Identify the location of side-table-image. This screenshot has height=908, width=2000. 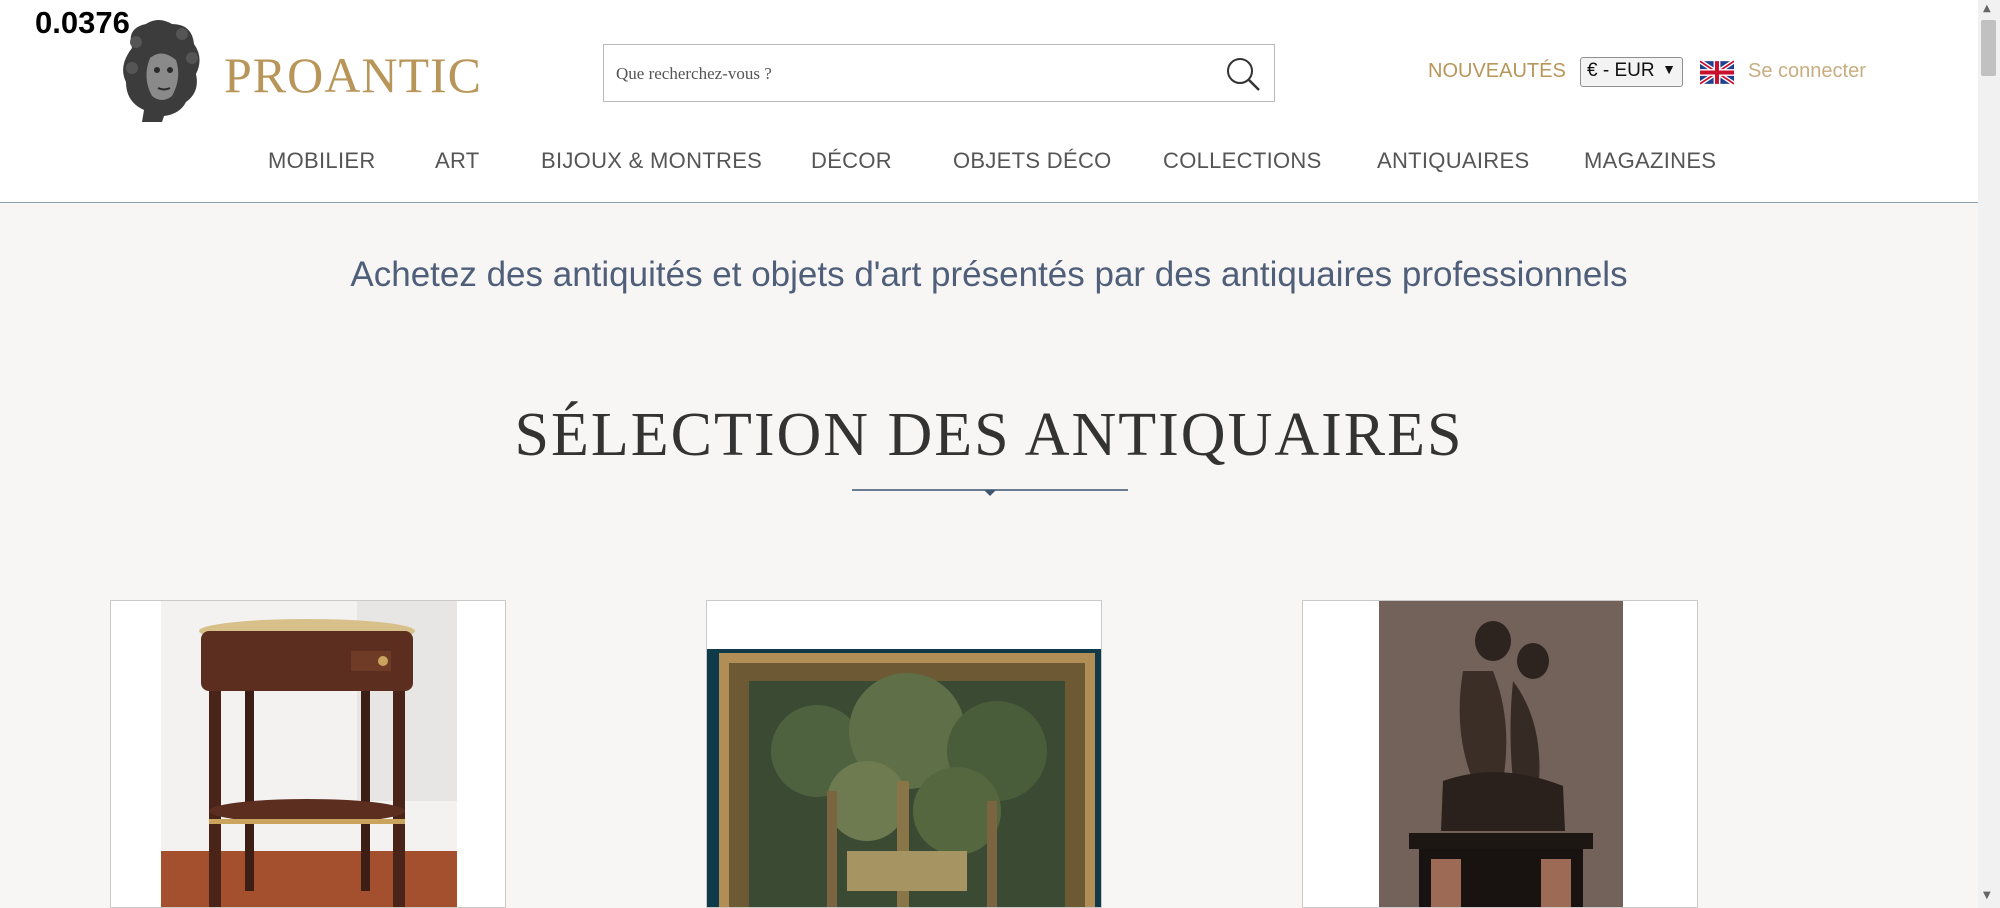
(309, 754).